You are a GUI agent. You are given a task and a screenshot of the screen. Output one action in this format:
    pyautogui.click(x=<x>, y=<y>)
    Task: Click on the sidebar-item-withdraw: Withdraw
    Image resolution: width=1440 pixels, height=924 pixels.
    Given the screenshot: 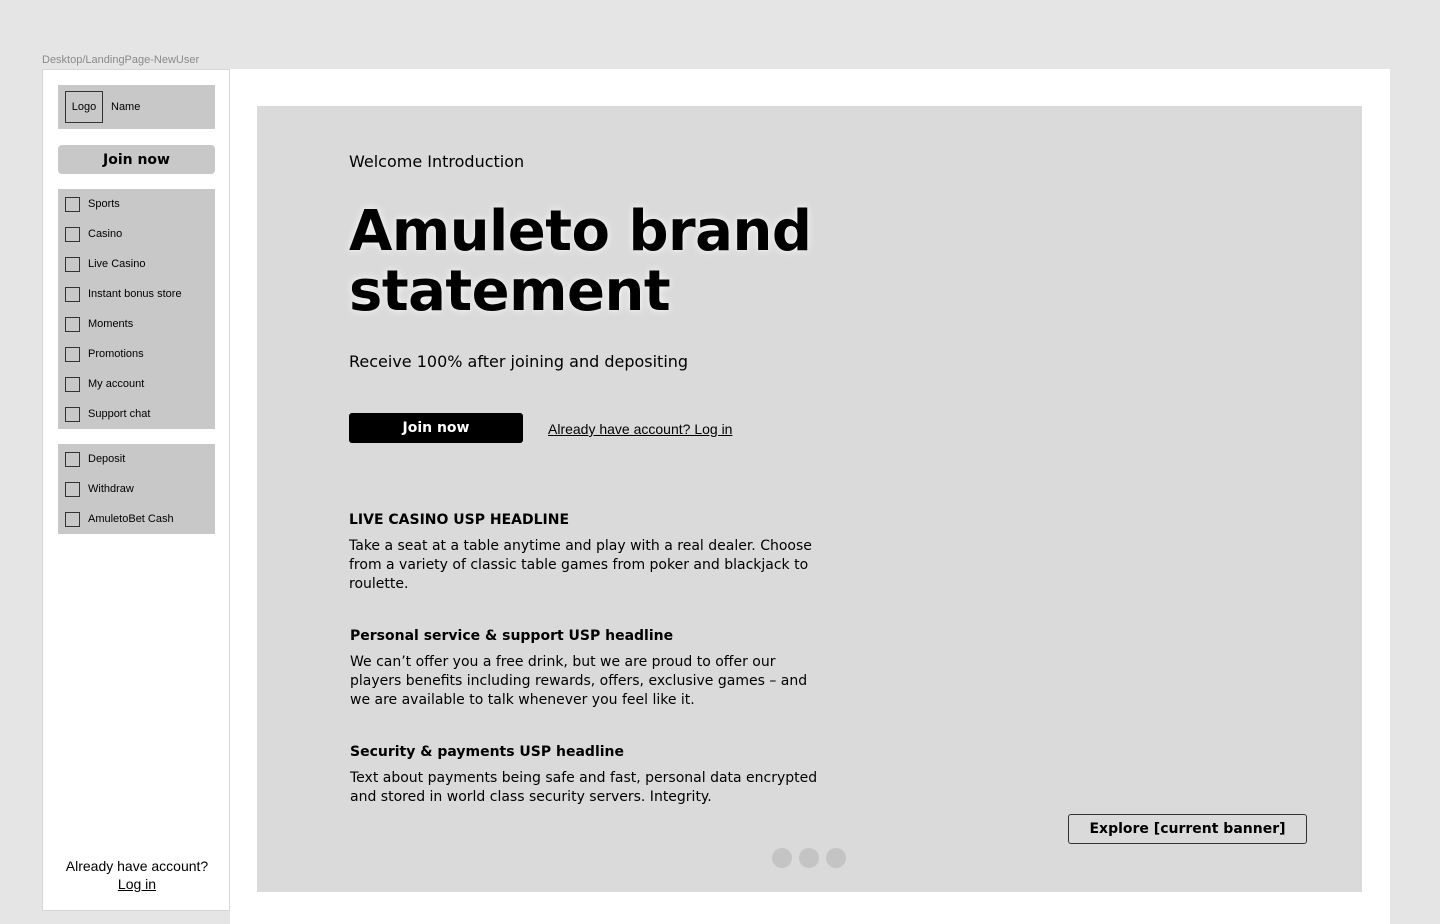 What is the action you would take?
    pyautogui.click(x=136, y=489)
    